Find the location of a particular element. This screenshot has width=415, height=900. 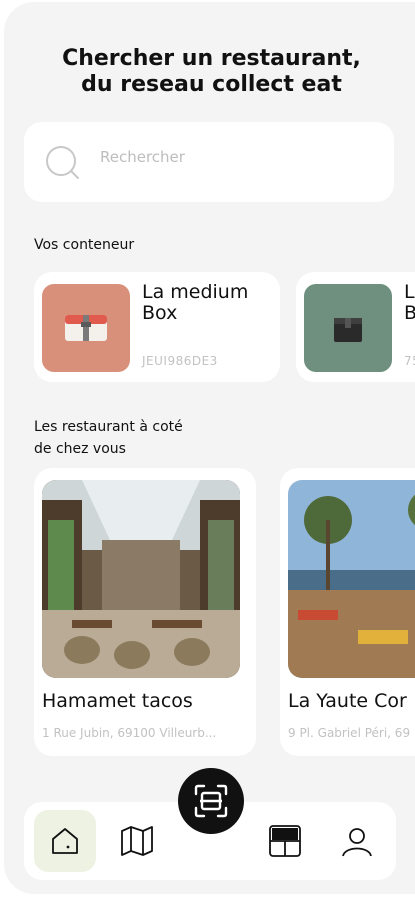

search-bar is located at coordinates (209, 162).